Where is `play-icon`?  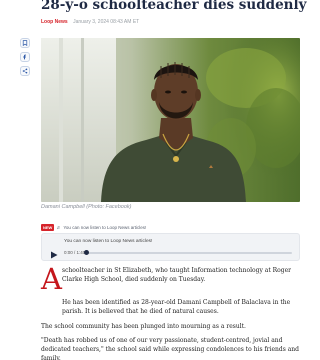
play-icon is located at coordinates (54, 255).